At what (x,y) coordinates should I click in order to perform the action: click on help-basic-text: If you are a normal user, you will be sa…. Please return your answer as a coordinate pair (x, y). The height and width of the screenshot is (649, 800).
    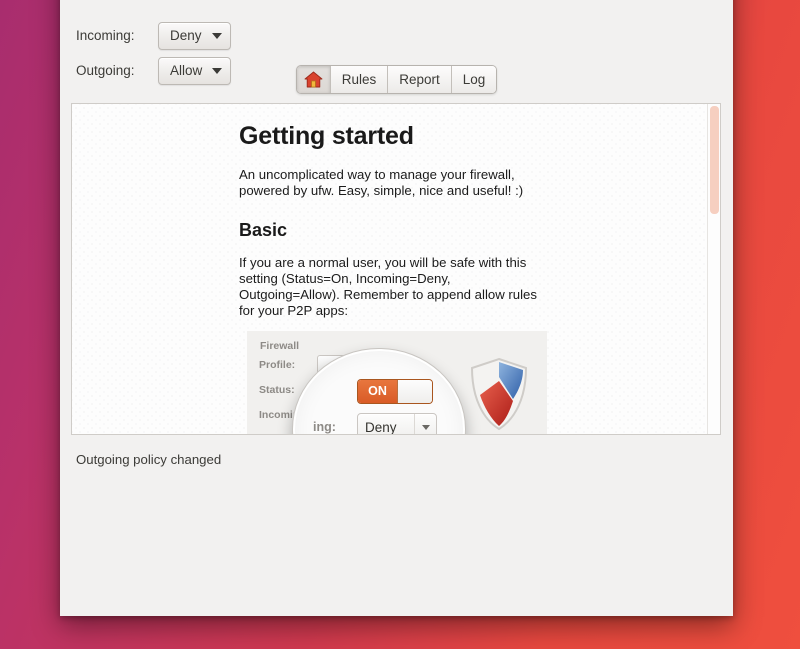
    Looking at the image, I should click on (388, 286).